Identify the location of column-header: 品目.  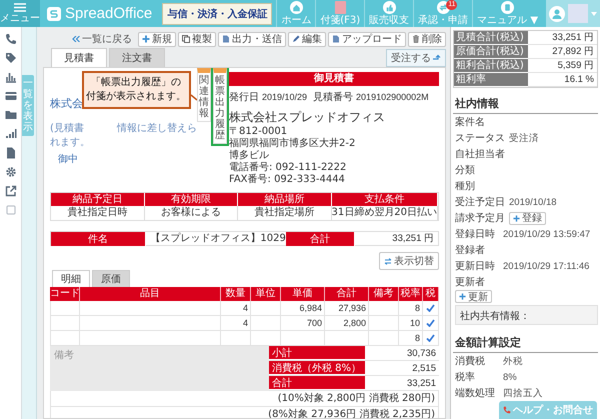
(150, 294).